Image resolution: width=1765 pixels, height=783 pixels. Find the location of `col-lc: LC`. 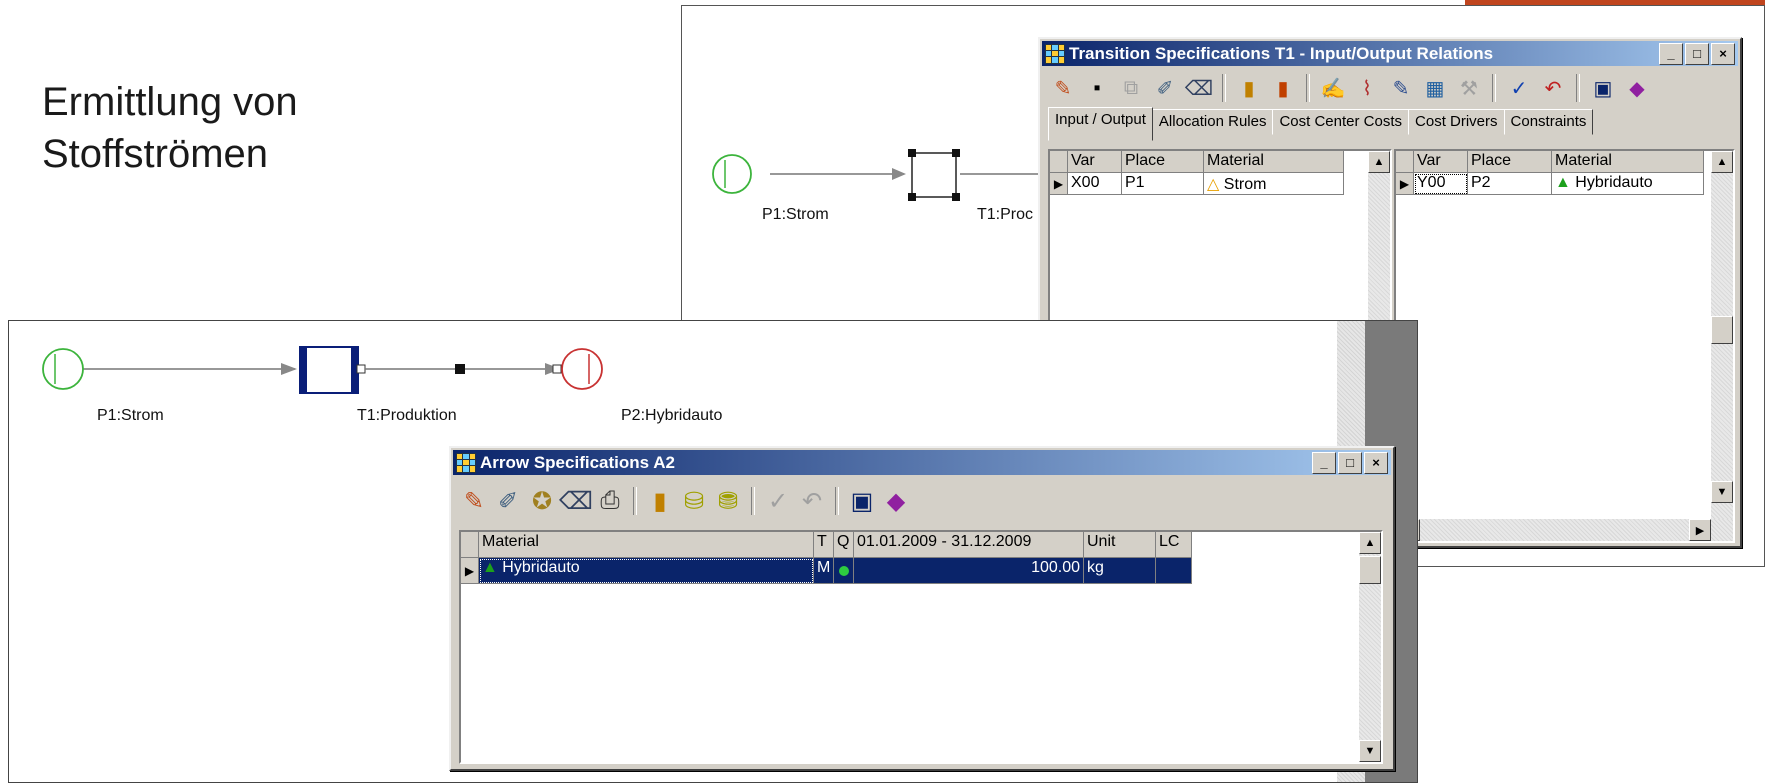

col-lc: LC is located at coordinates (1174, 545).